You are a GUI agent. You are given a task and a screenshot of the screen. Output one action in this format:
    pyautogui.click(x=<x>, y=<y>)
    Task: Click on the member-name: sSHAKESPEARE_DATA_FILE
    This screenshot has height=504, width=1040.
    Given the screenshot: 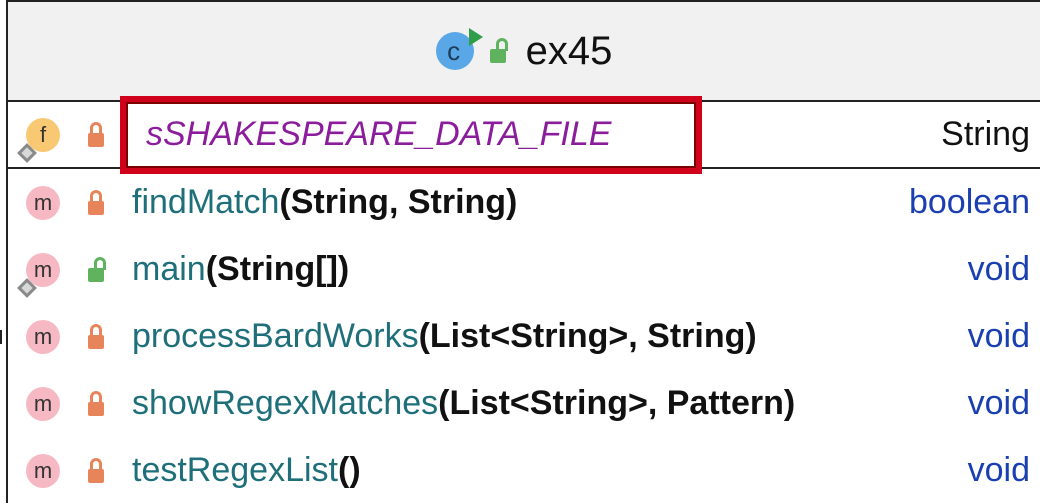 What is the action you would take?
    pyautogui.click(x=379, y=134)
    